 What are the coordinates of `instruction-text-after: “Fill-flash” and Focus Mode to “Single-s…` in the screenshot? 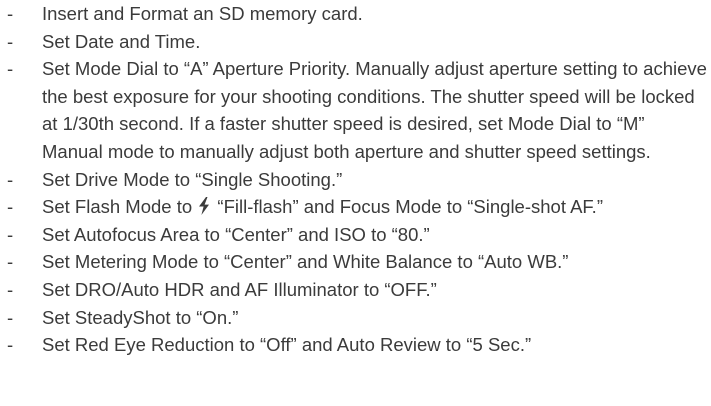 It's located at (410, 207).